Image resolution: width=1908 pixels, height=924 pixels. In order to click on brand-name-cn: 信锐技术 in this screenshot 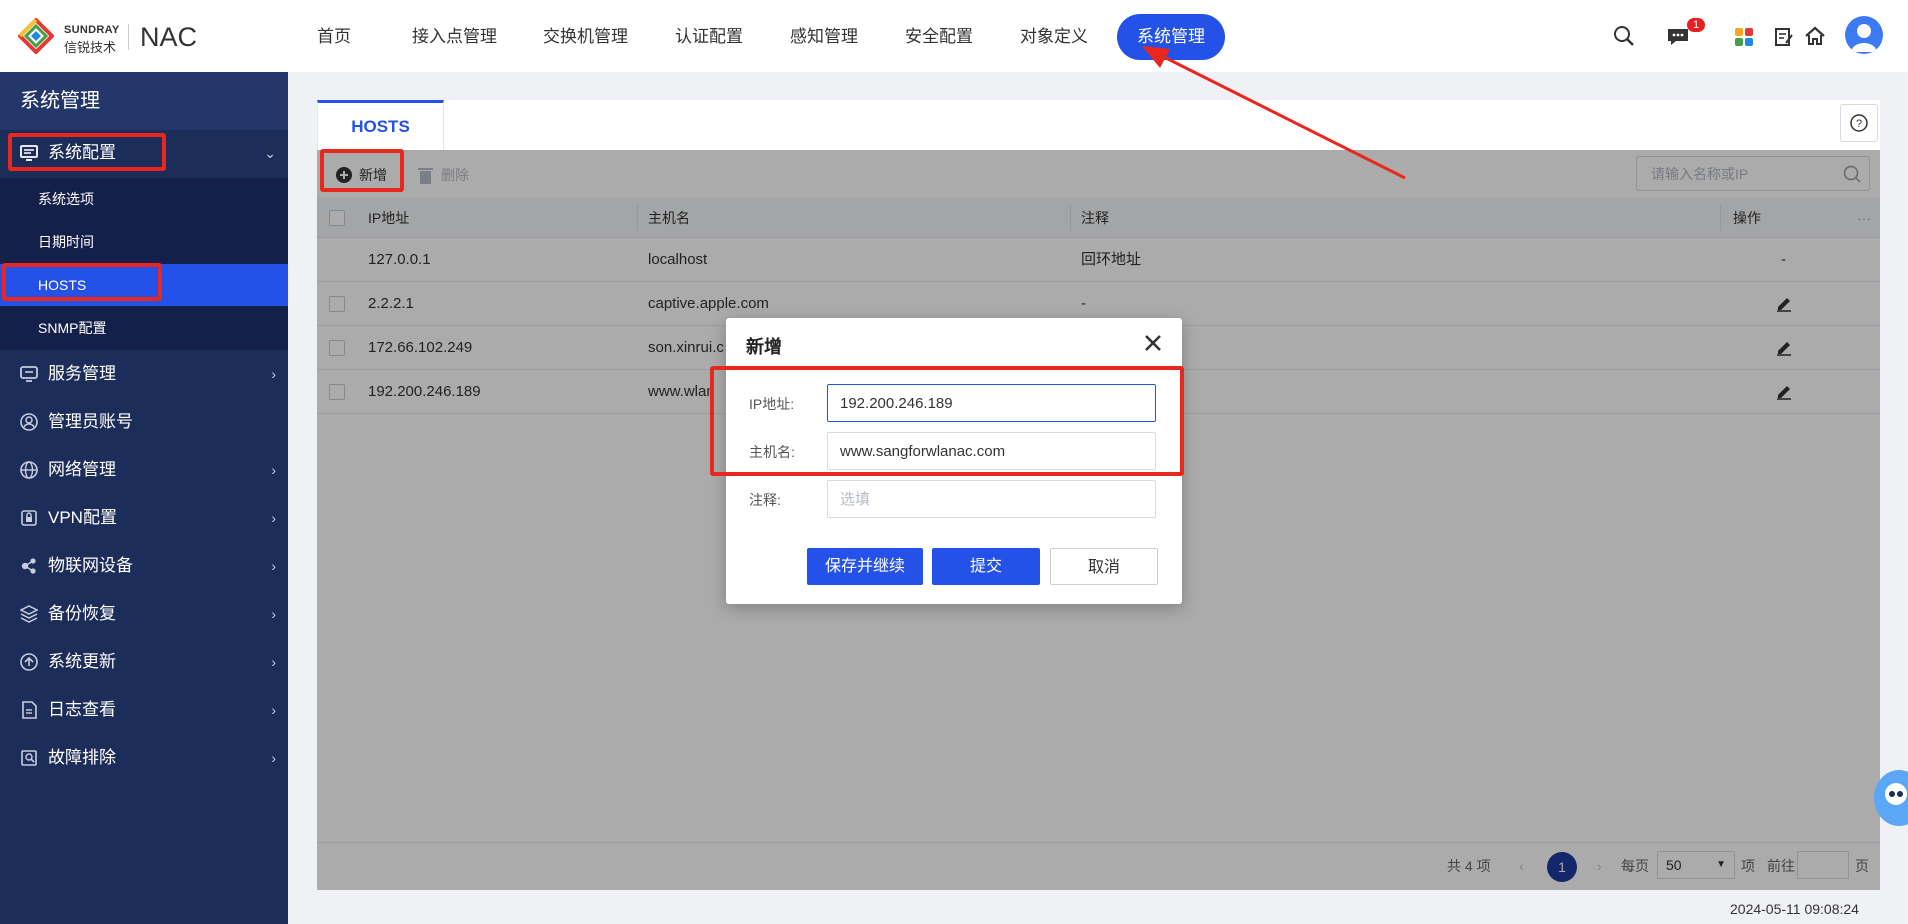, I will do `click(90, 47)`.